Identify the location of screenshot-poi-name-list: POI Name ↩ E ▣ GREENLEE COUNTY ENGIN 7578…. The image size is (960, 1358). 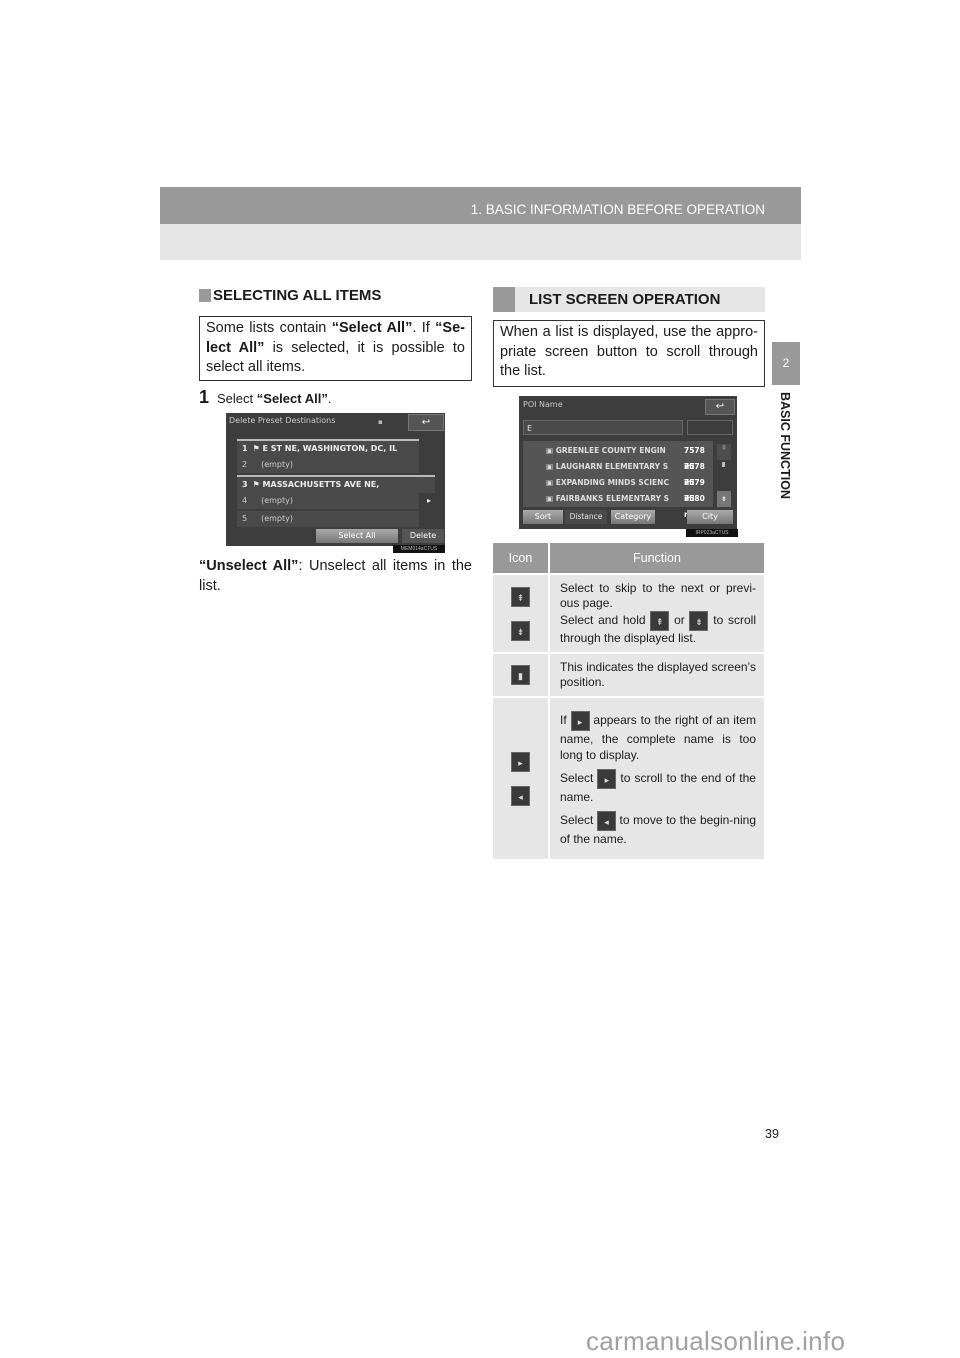
(628, 462).